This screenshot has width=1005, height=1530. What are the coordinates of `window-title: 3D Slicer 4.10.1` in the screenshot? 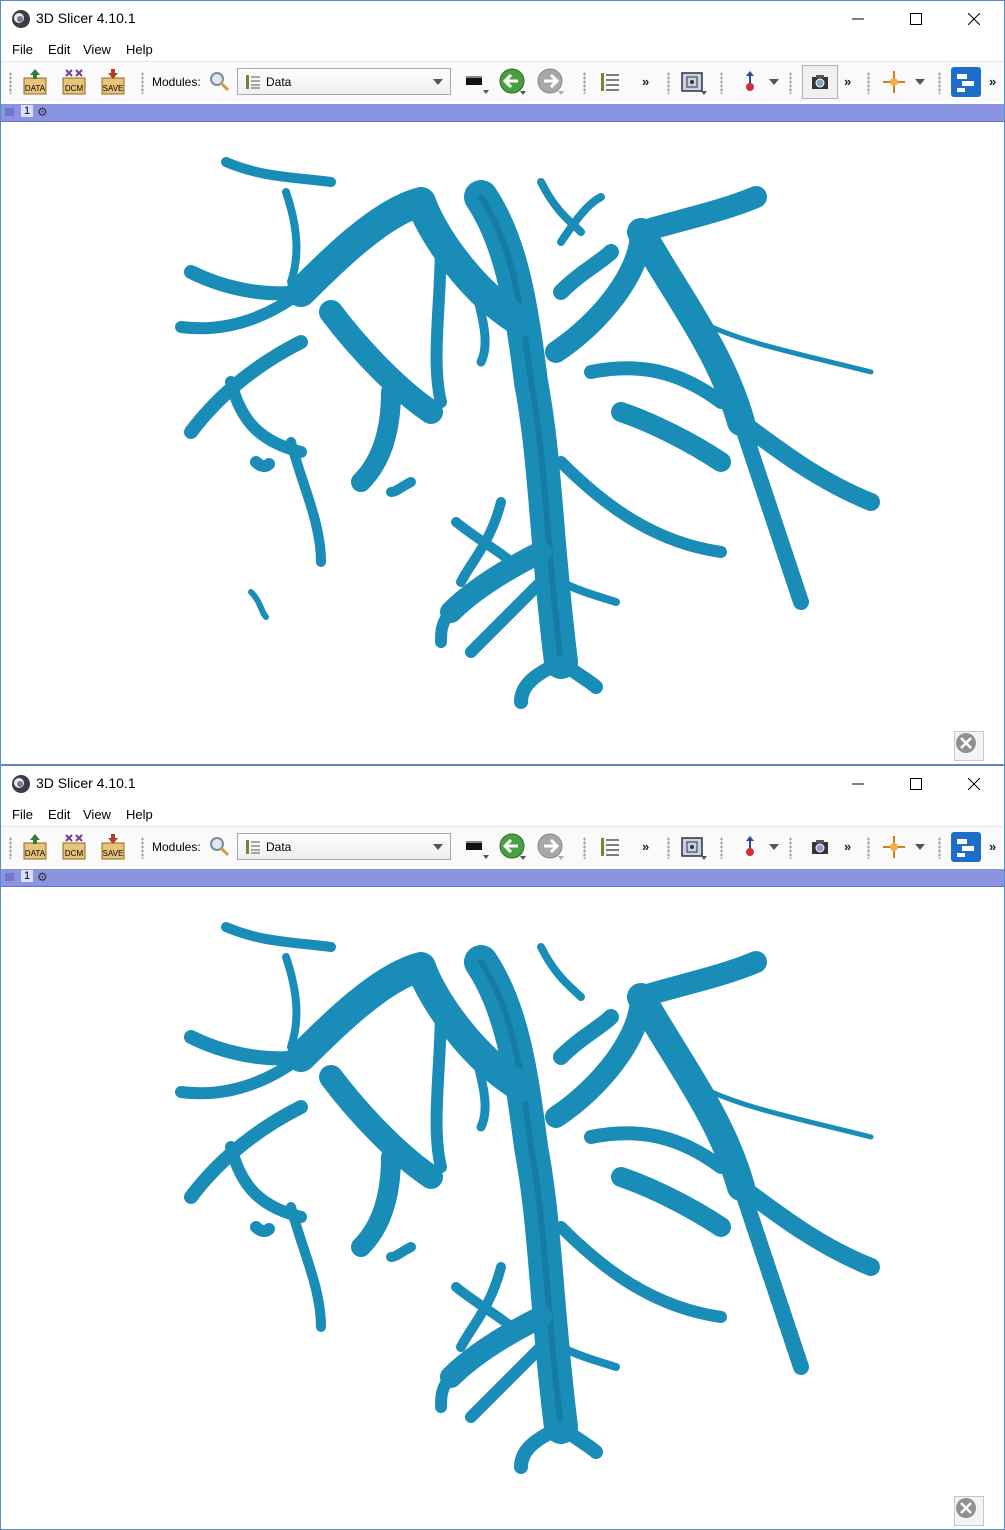 It's located at (86, 783).